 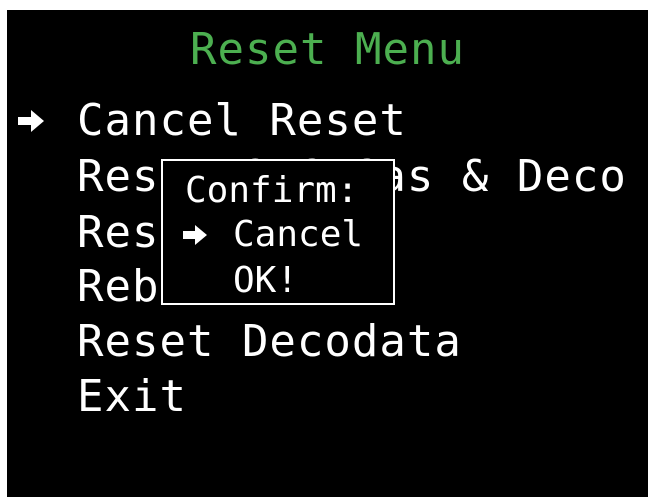 I want to click on dialog-option-cancel: Cancel, so click(x=298, y=235).